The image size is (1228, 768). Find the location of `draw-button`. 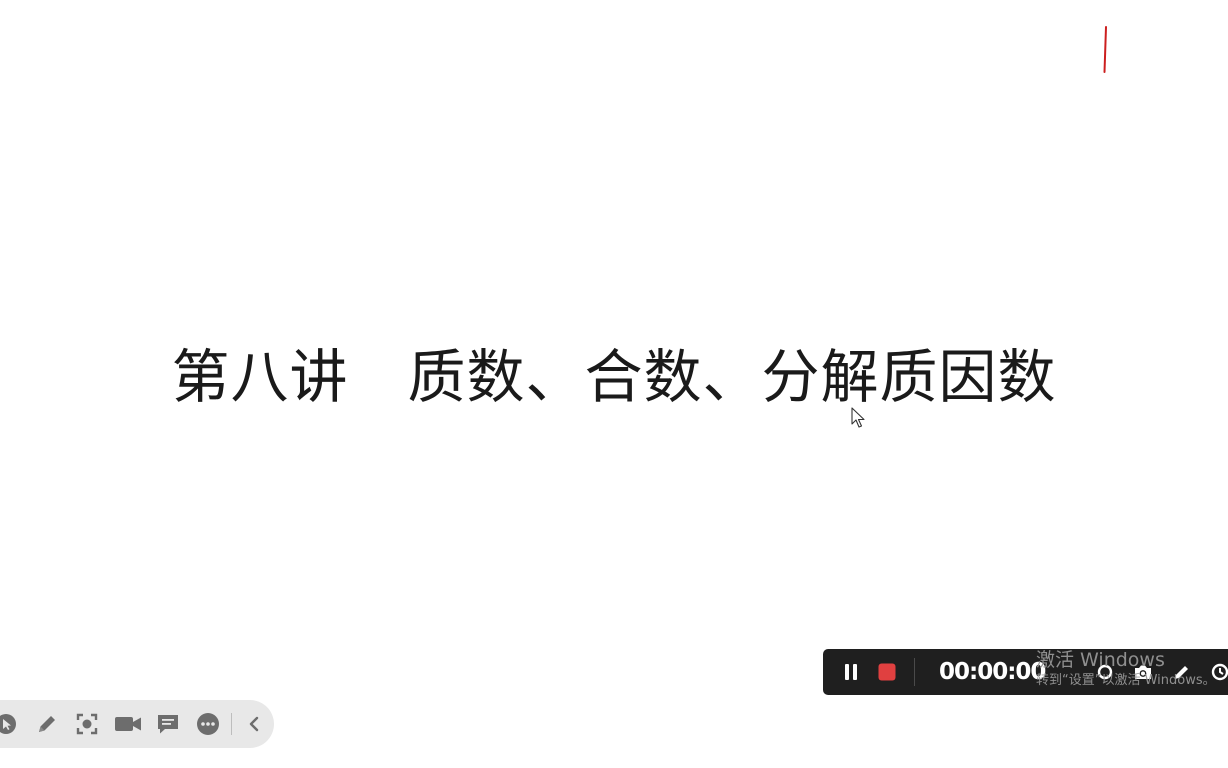

draw-button is located at coordinates (1182, 672).